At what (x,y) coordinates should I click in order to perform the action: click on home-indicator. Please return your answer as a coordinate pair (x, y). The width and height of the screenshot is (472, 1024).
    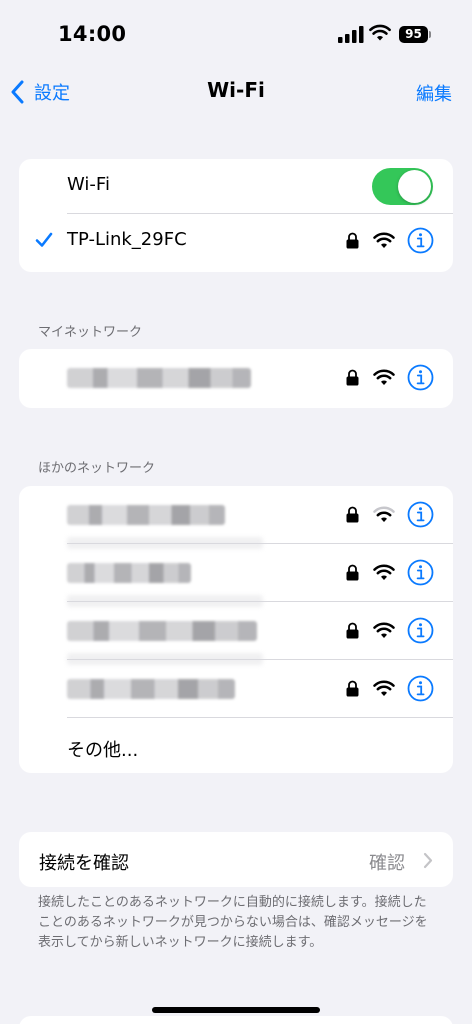
    Looking at the image, I should click on (236, 1010).